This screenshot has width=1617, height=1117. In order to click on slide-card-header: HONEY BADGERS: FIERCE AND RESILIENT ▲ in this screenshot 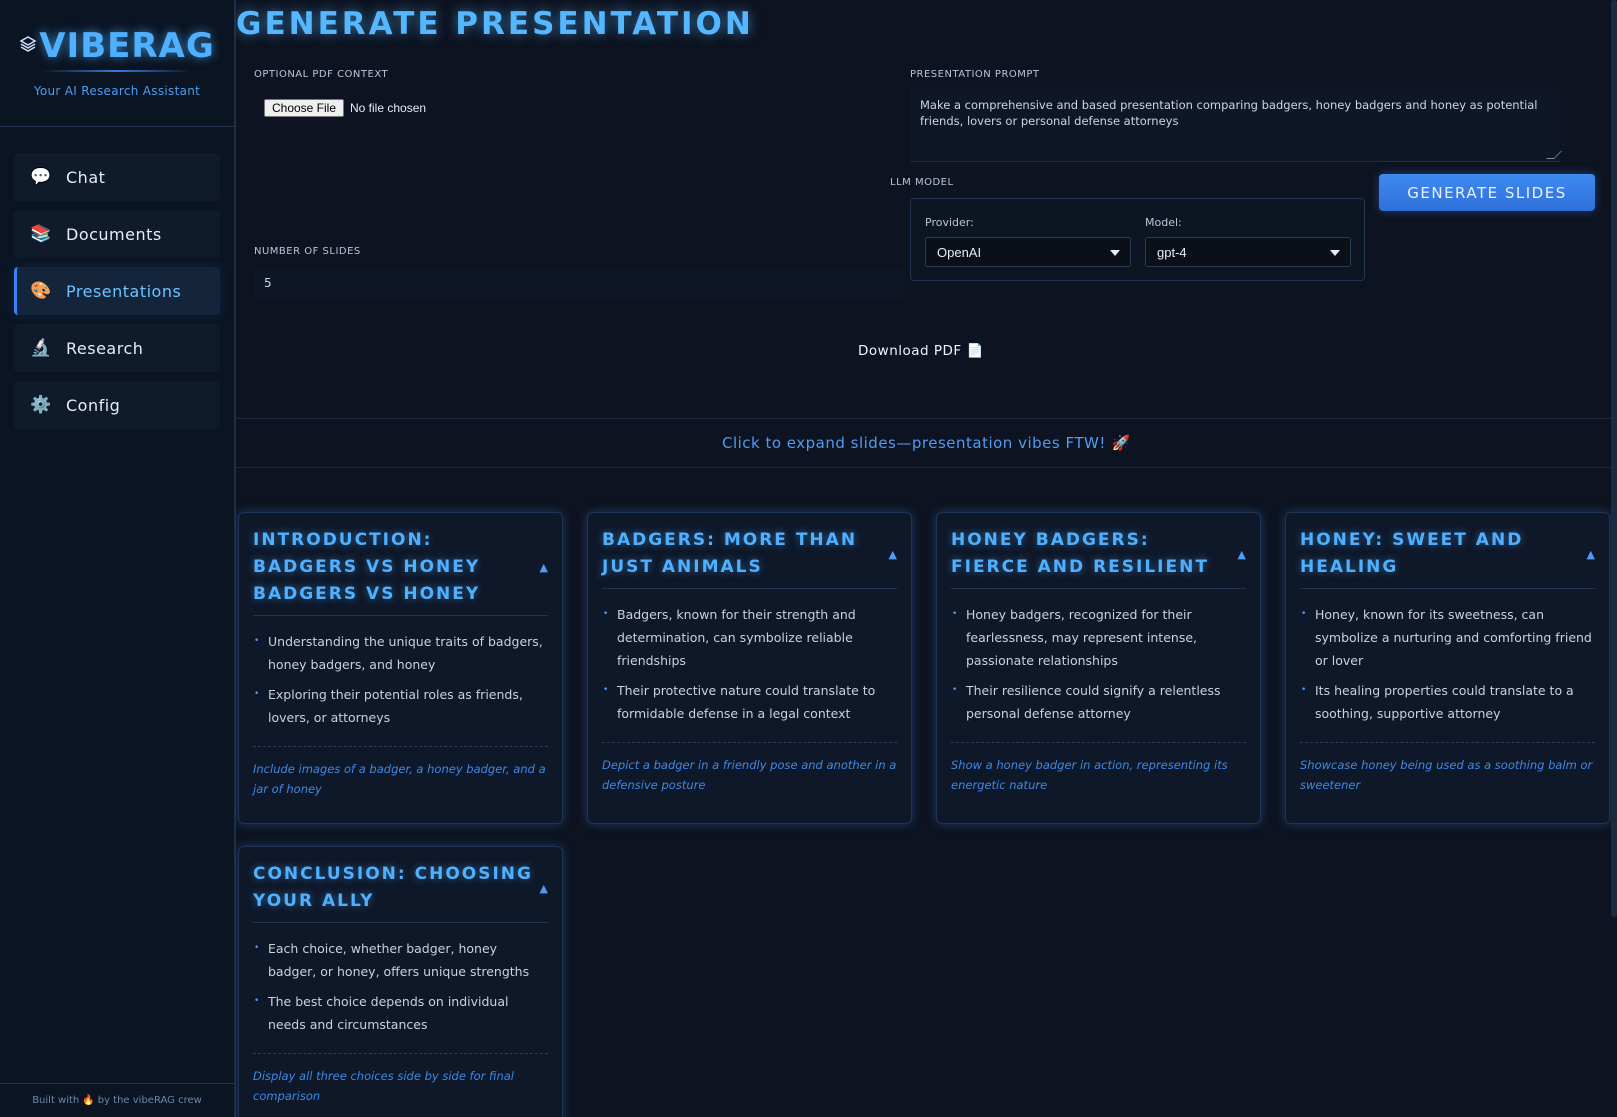, I will do `click(1098, 551)`.